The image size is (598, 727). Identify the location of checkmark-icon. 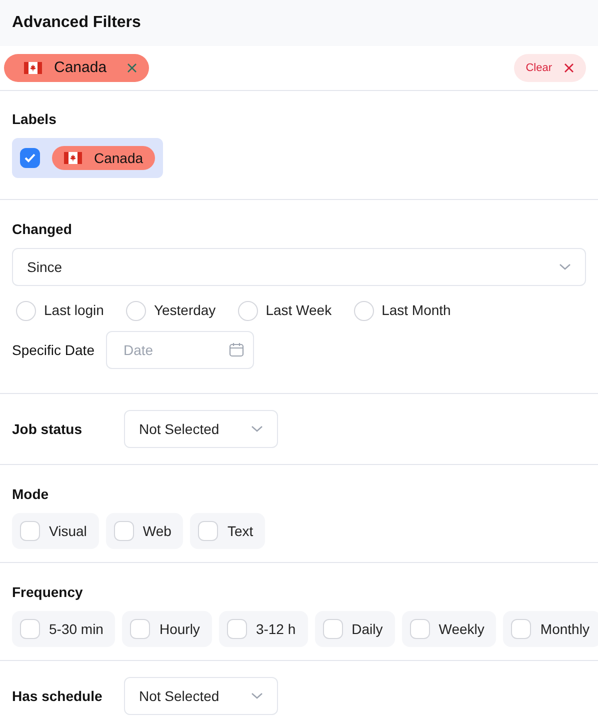
(30, 158).